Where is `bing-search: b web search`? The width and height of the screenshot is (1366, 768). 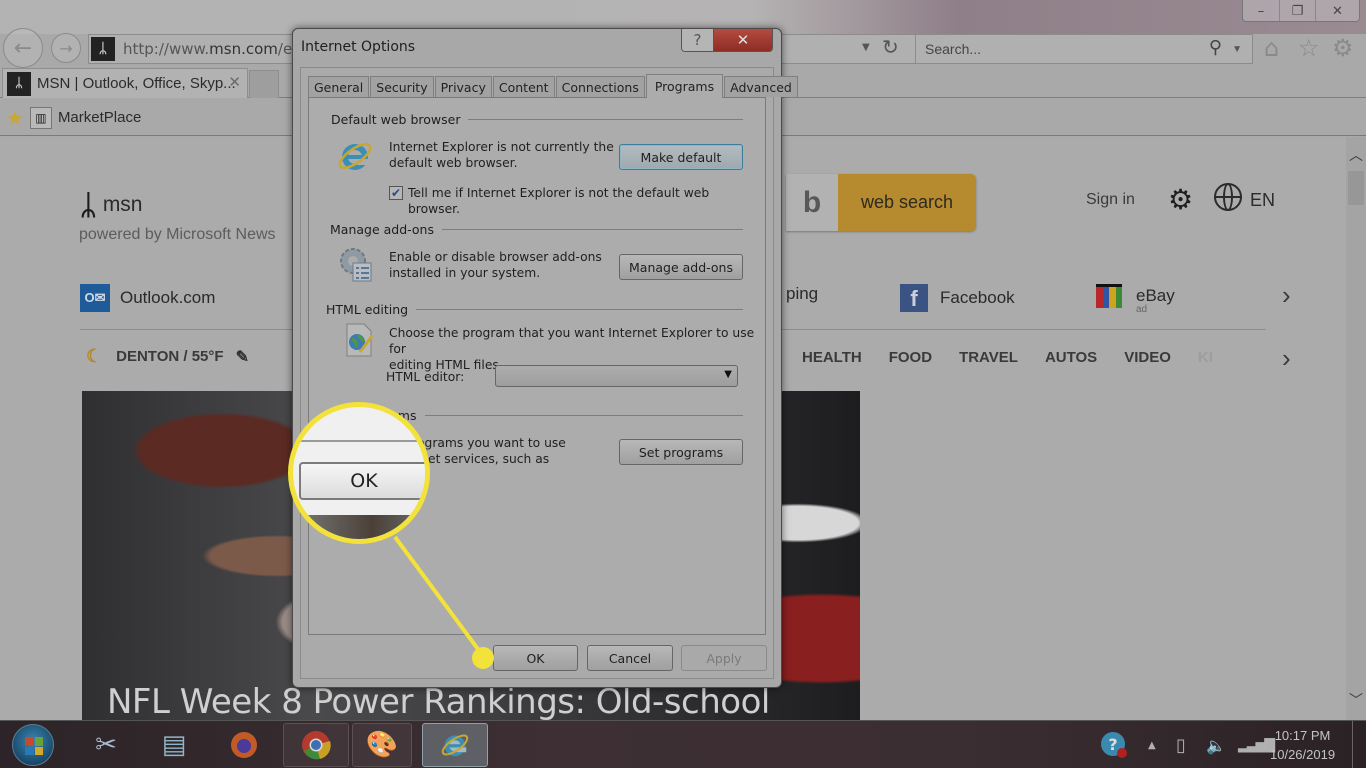
bing-search: b web search is located at coordinates (881, 202).